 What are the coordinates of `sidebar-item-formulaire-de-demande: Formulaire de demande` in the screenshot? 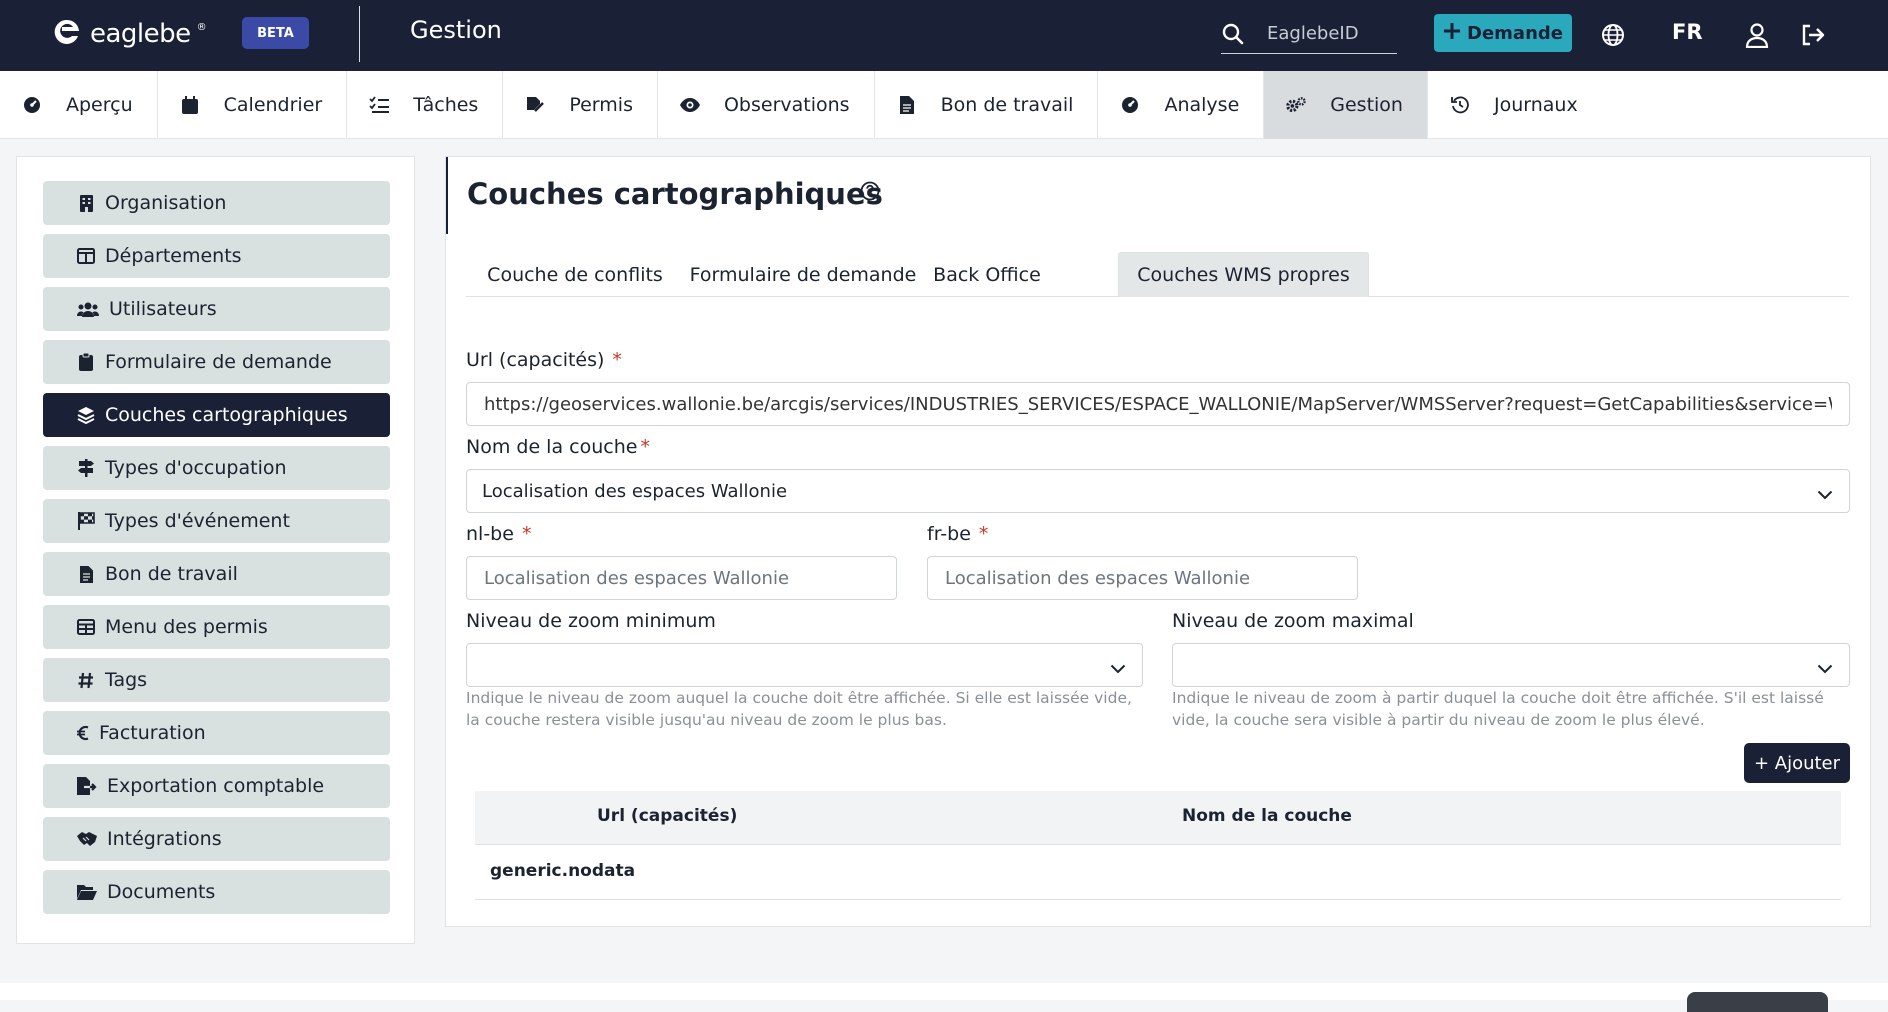 It's located at (216, 362).